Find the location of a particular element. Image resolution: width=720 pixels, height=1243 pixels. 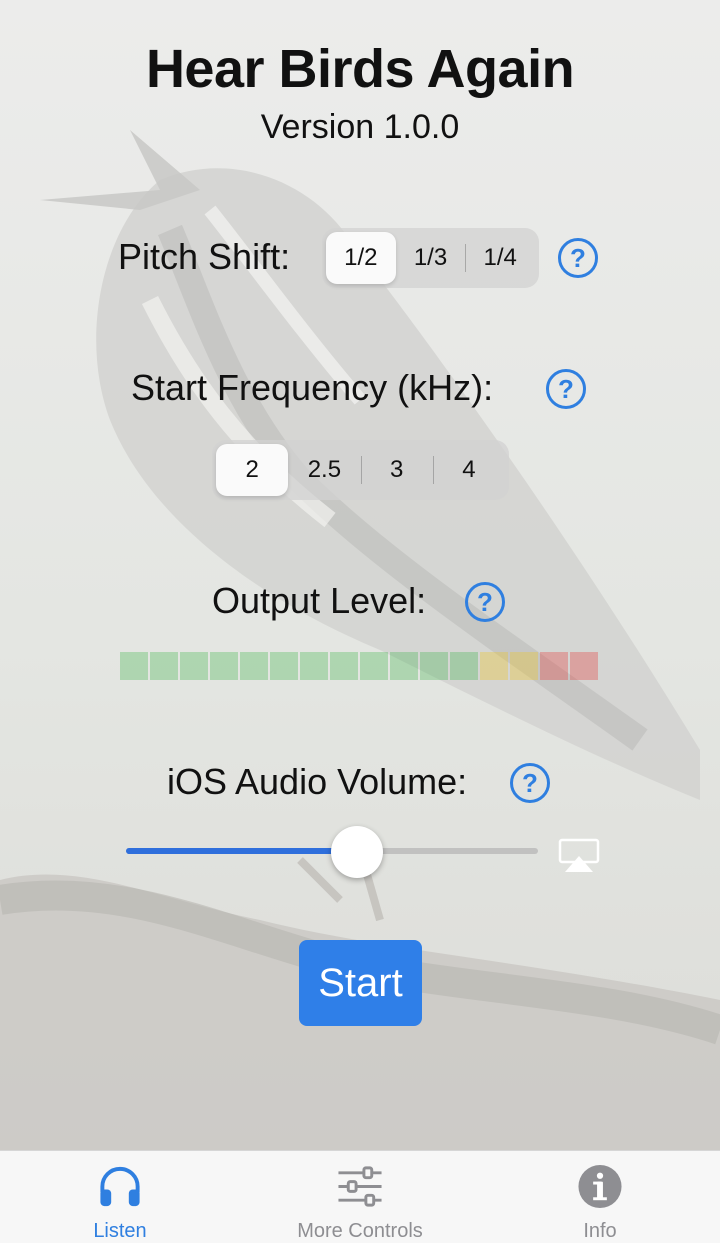

app-title: Hear Birds Again is located at coordinates (360, 69).